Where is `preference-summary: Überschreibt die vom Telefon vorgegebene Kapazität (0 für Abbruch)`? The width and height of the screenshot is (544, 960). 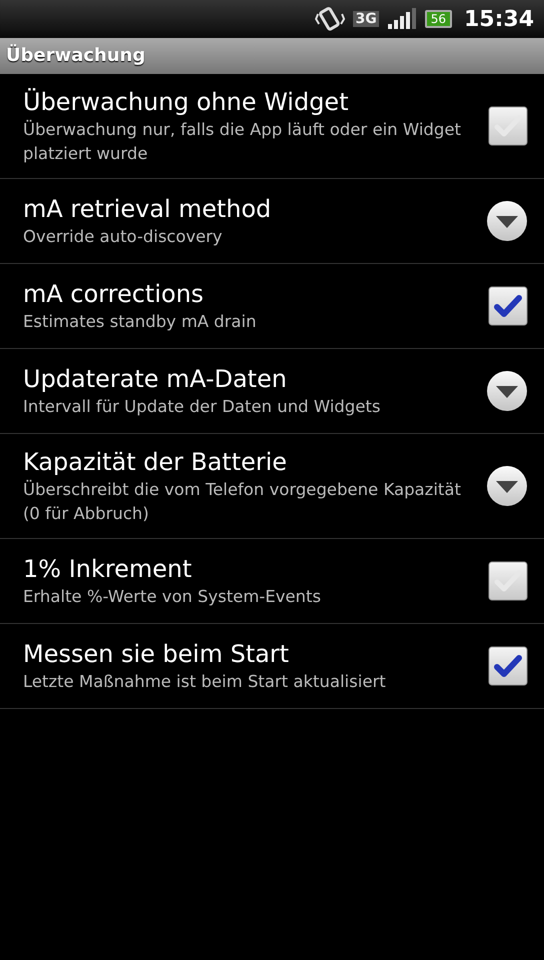
preference-summary: Überschreibt die vom Telefon vorgegebene Kapazität (0 für Abbruch) is located at coordinates (242, 501).